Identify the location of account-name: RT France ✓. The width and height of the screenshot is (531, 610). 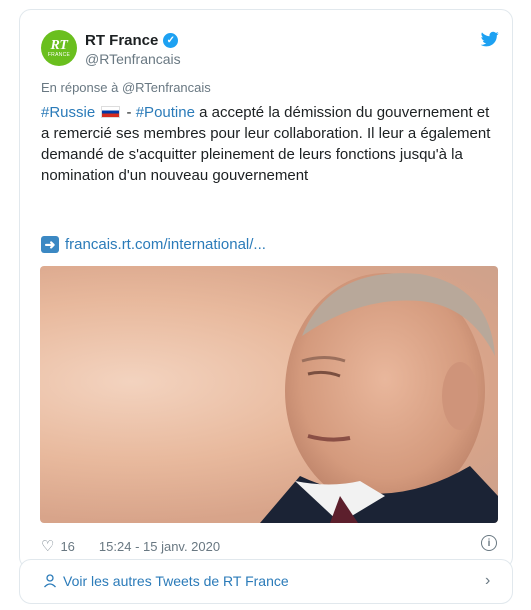
(132, 40).